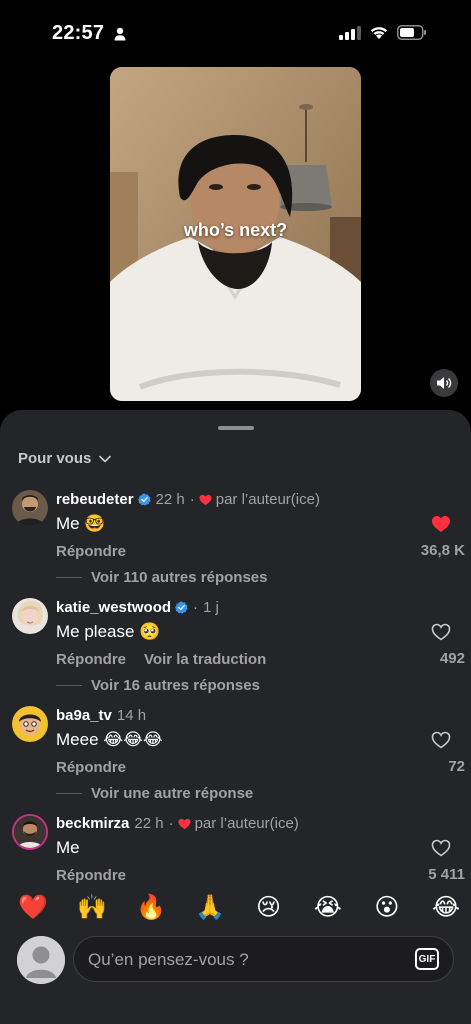 This screenshot has width=471, height=1024. Describe the element at coordinates (105, 458) in the screenshot. I see `chevron-down-icon` at that location.